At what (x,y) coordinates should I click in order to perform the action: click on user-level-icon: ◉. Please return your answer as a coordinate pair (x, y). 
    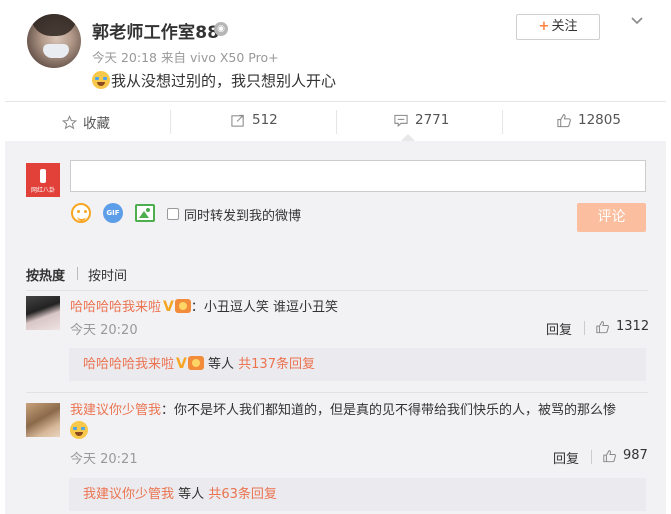
    Looking at the image, I should click on (221, 29).